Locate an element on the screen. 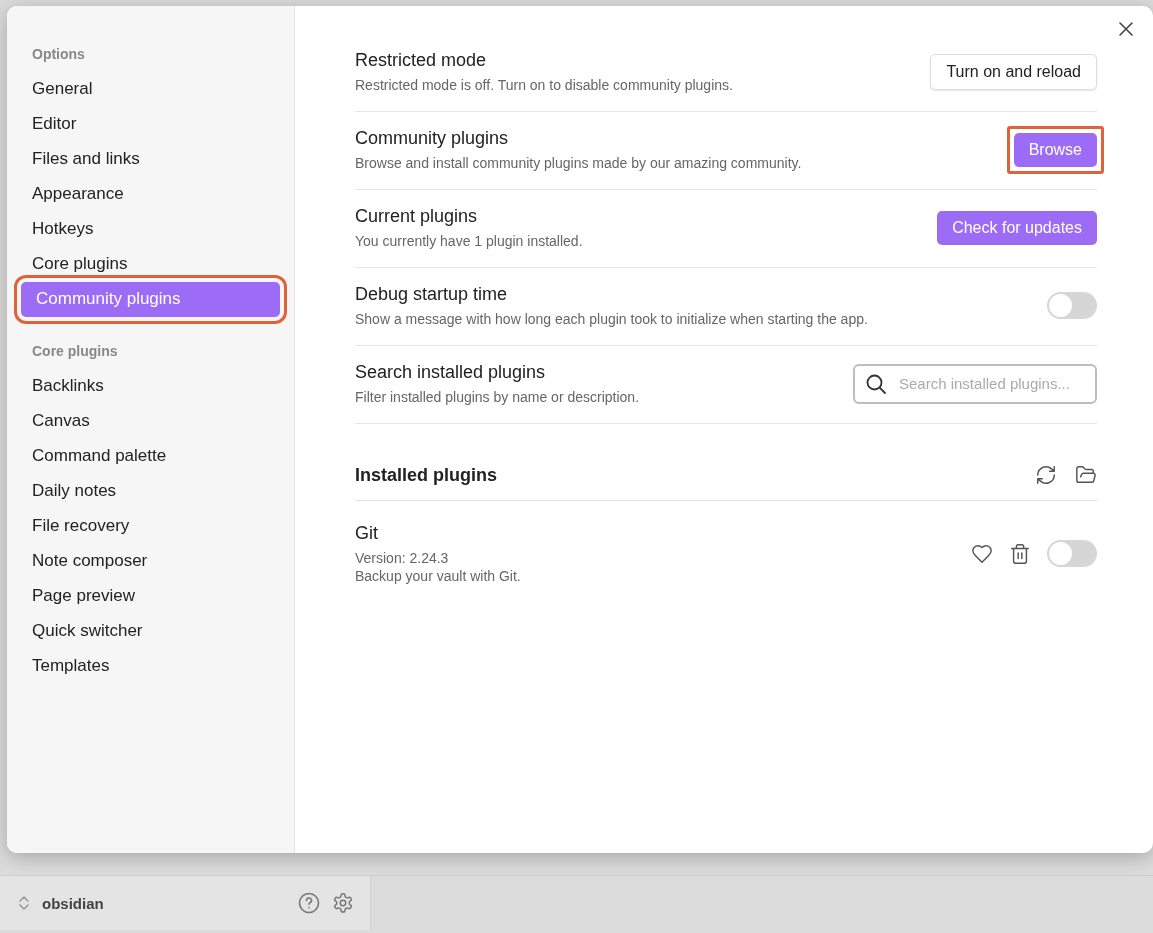  setting-name: Community plugins is located at coordinates (432, 138).